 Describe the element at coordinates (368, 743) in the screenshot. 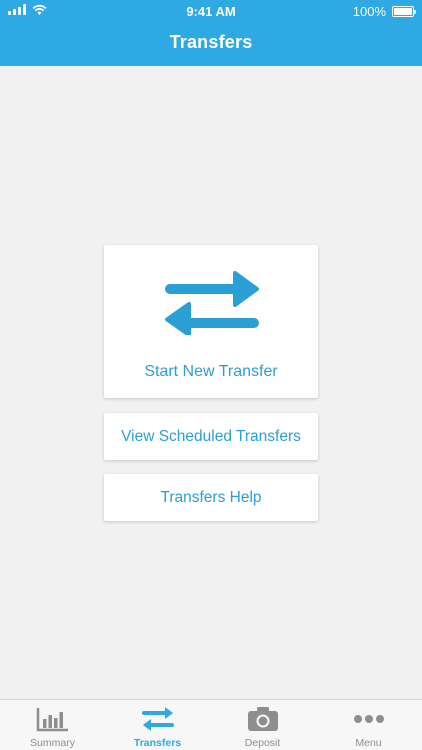

I see `tab-menu-label: Menu` at that location.